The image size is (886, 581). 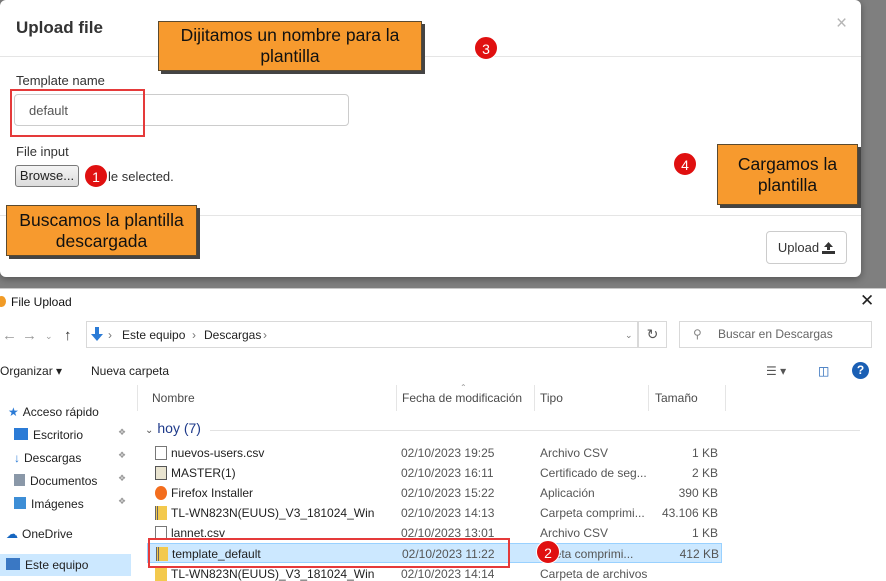 What do you see at coordinates (448, 574) in the screenshot?
I see `file-date: 02/10/2023 14:14` at bounding box center [448, 574].